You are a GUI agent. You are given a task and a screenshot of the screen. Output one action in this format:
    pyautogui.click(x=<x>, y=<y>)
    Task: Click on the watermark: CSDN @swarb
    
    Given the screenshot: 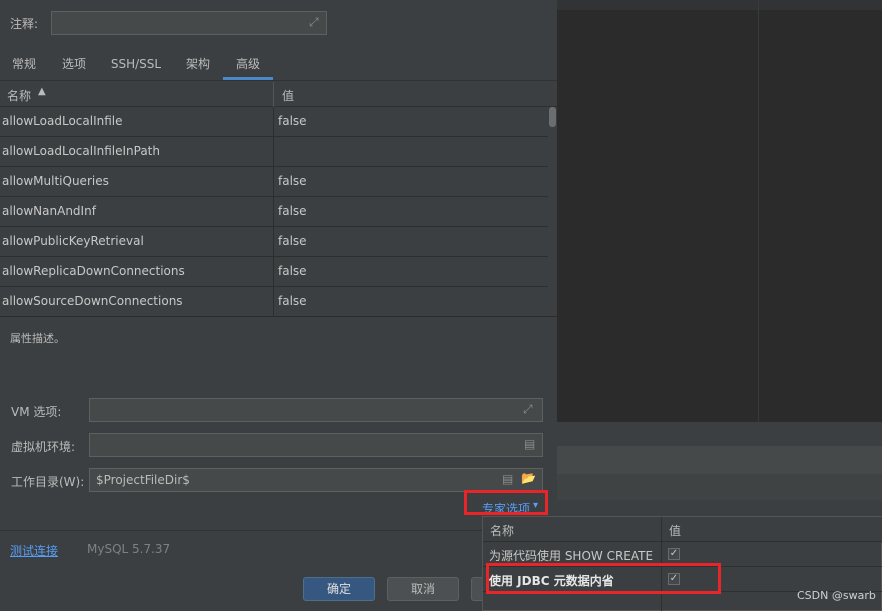 What is the action you would take?
    pyautogui.click(x=836, y=595)
    